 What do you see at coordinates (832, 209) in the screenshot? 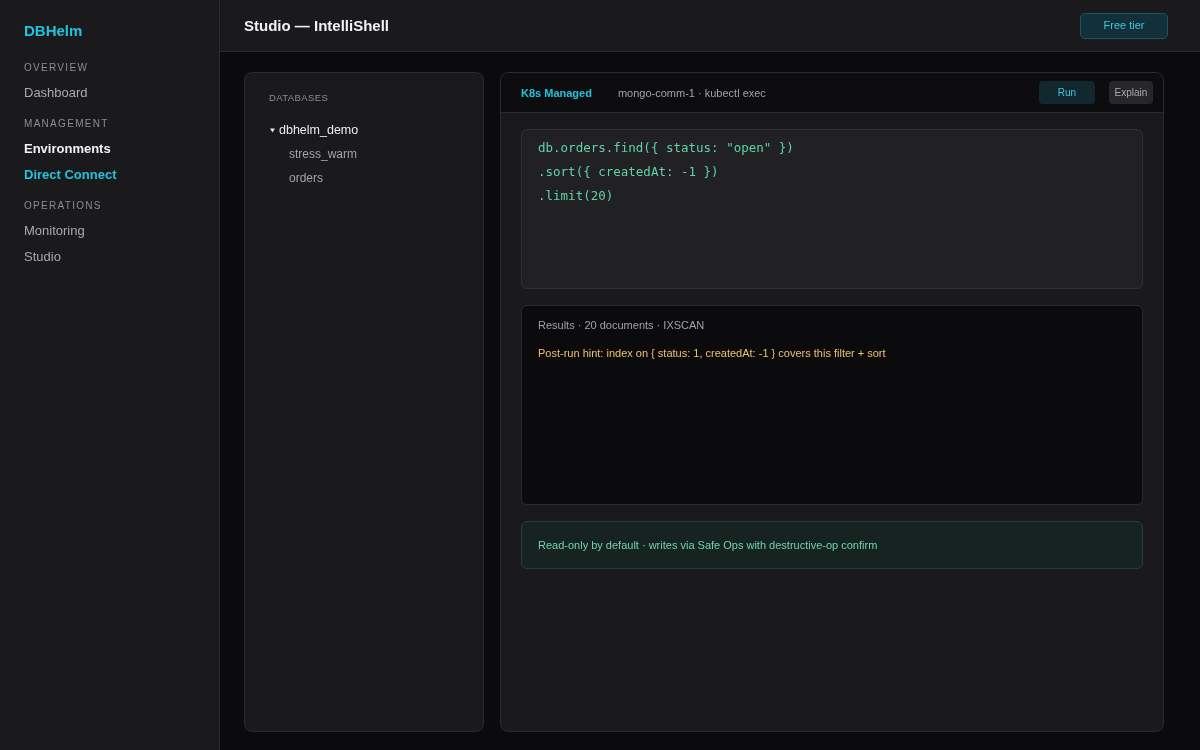
I see `query-editor: db.orders.find({ status: "open" }) .sort({ createdAt: -1 }) .limit(20)` at bounding box center [832, 209].